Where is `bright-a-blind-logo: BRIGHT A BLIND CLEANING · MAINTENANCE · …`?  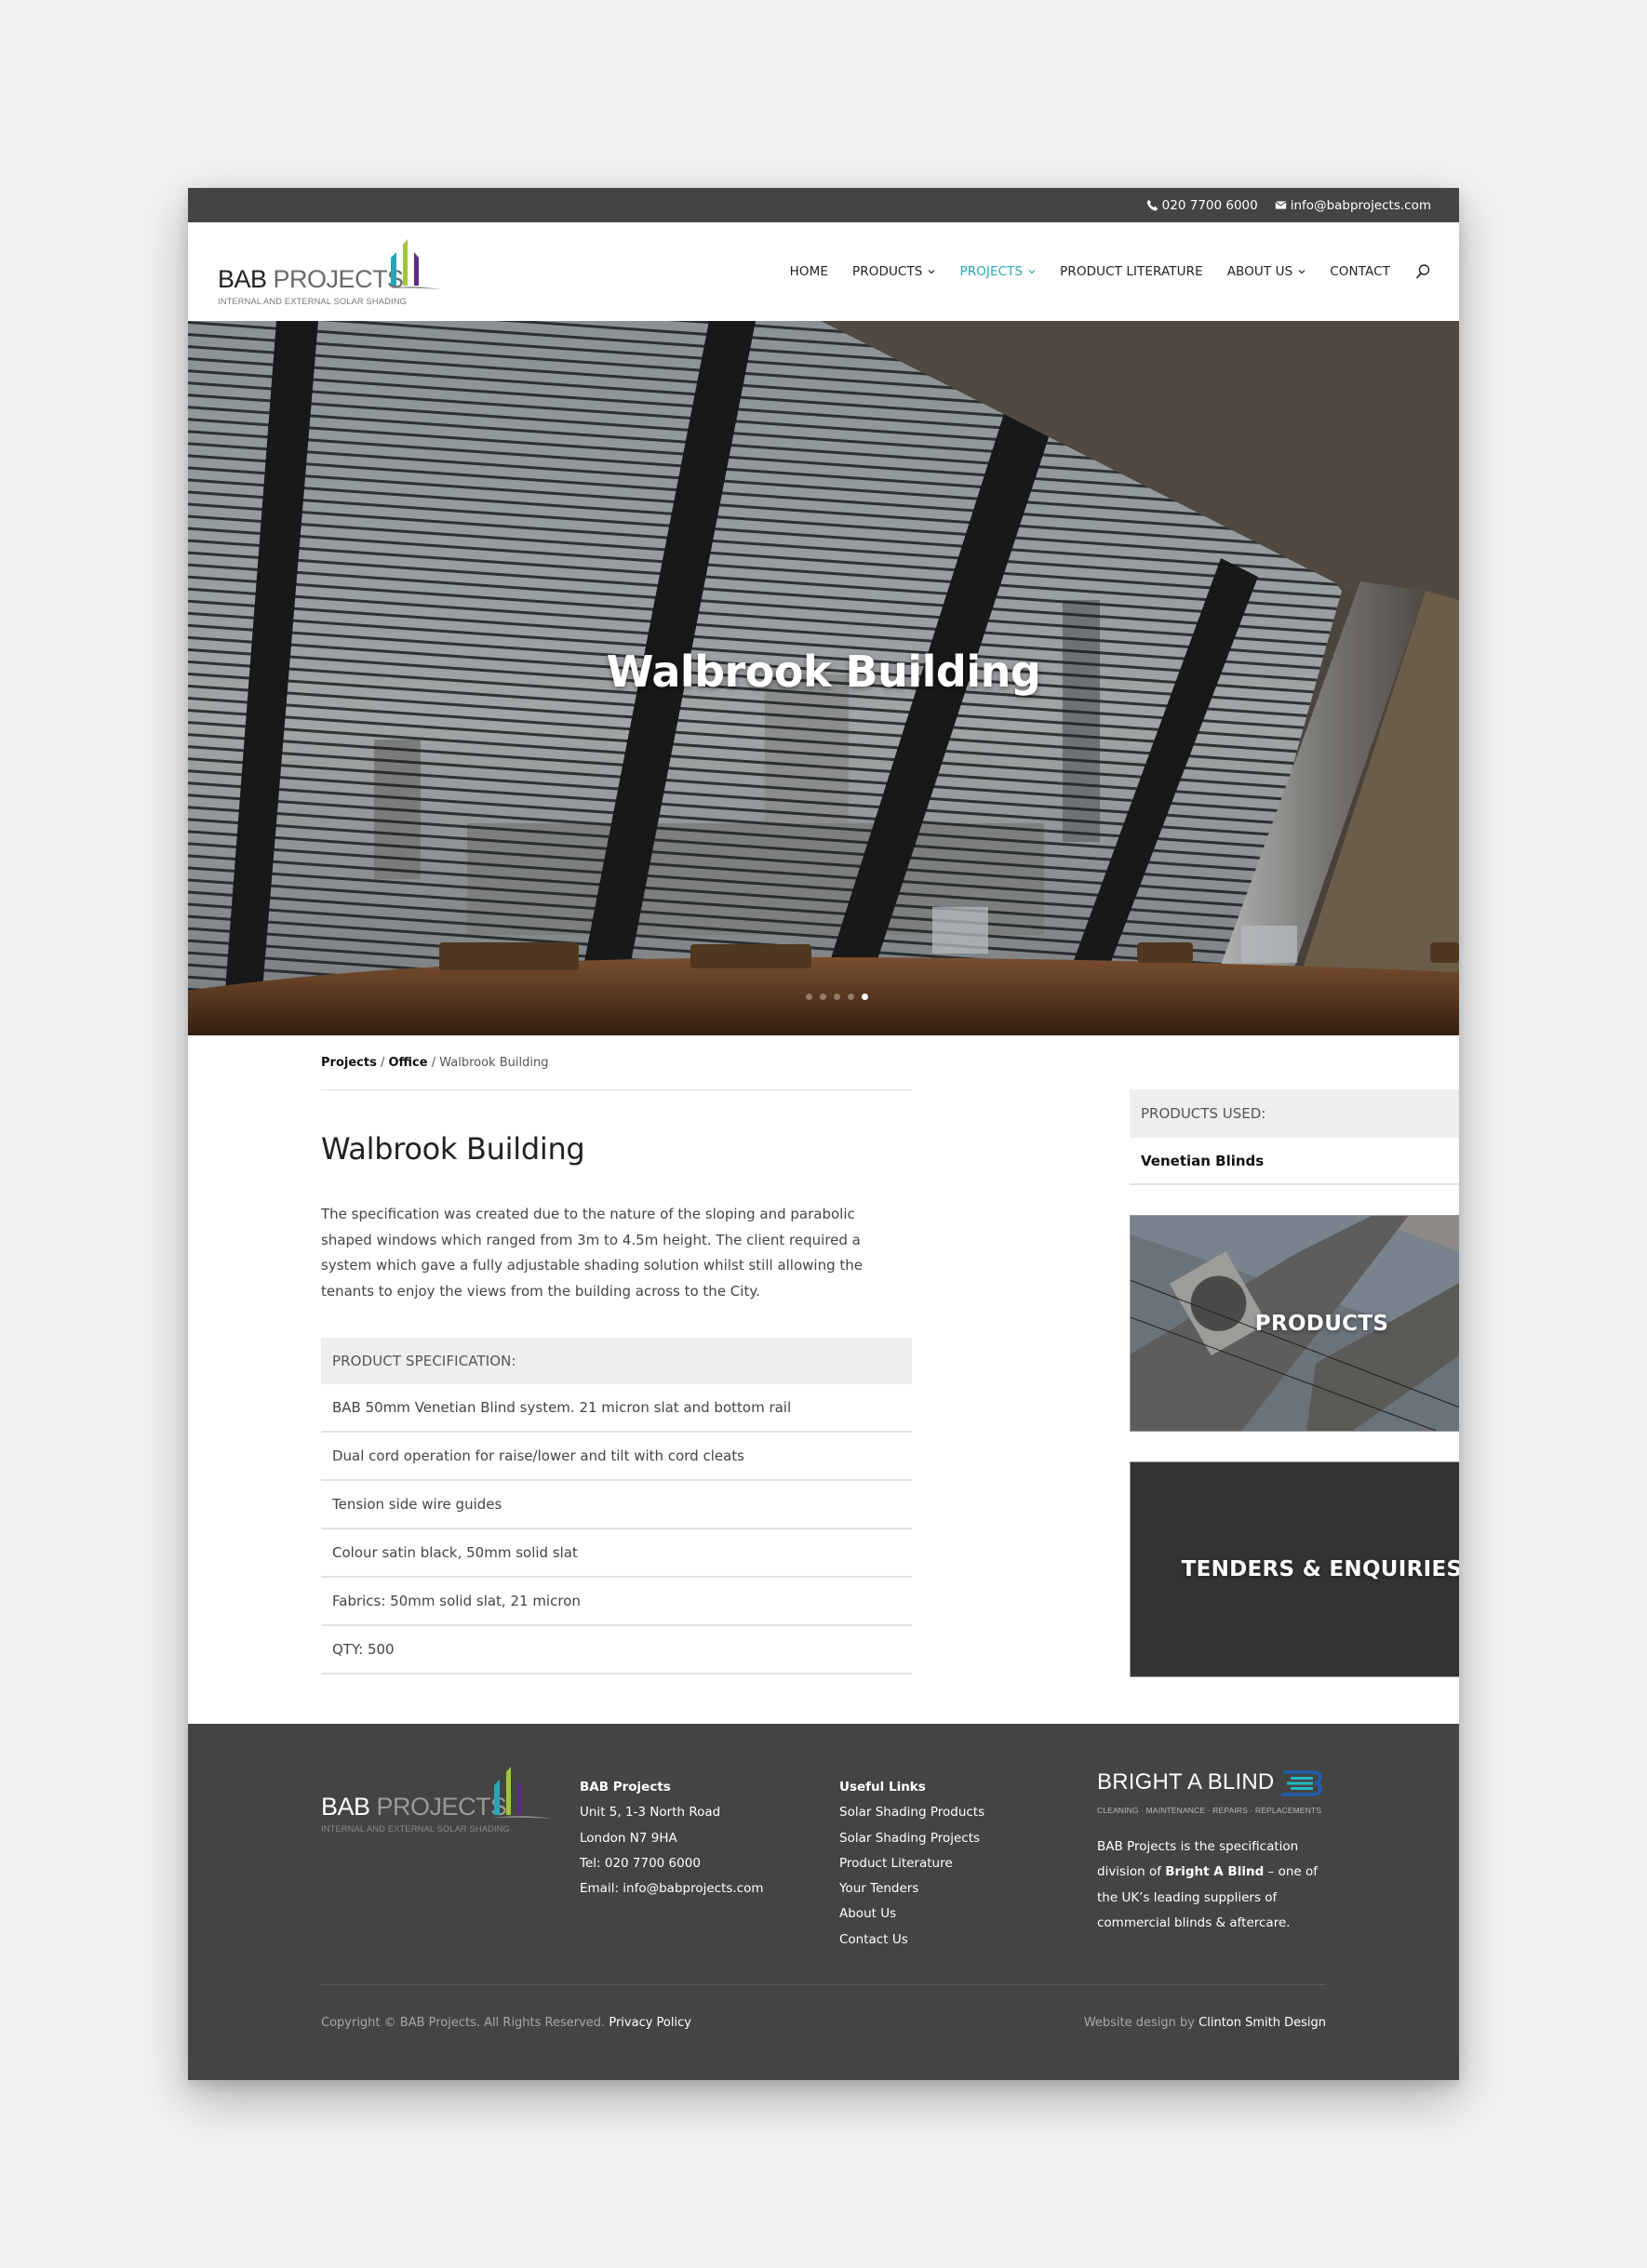 bright-a-blind-logo: BRIGHT A BLIND CLEANING · MAINTENANCE · … is located at coordinates (1209, 1792).